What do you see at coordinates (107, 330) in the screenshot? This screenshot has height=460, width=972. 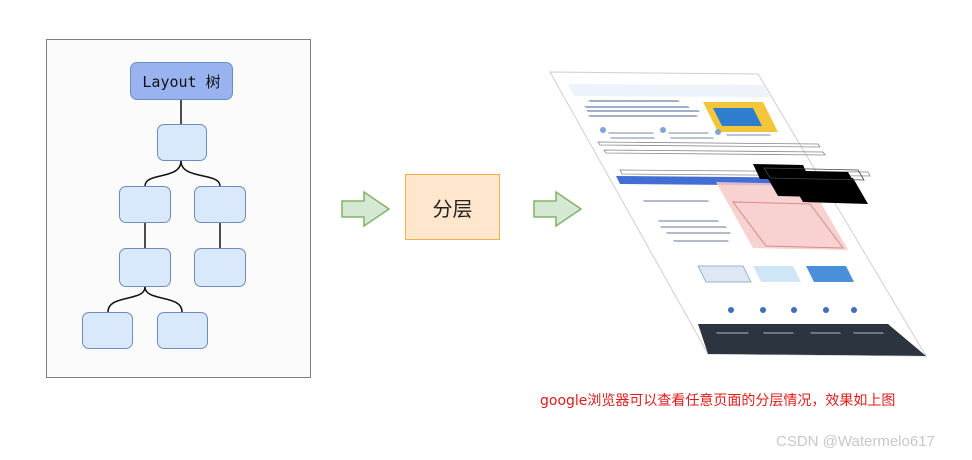 I see `tree-node-level4-left` at bounding box center [107, 330].